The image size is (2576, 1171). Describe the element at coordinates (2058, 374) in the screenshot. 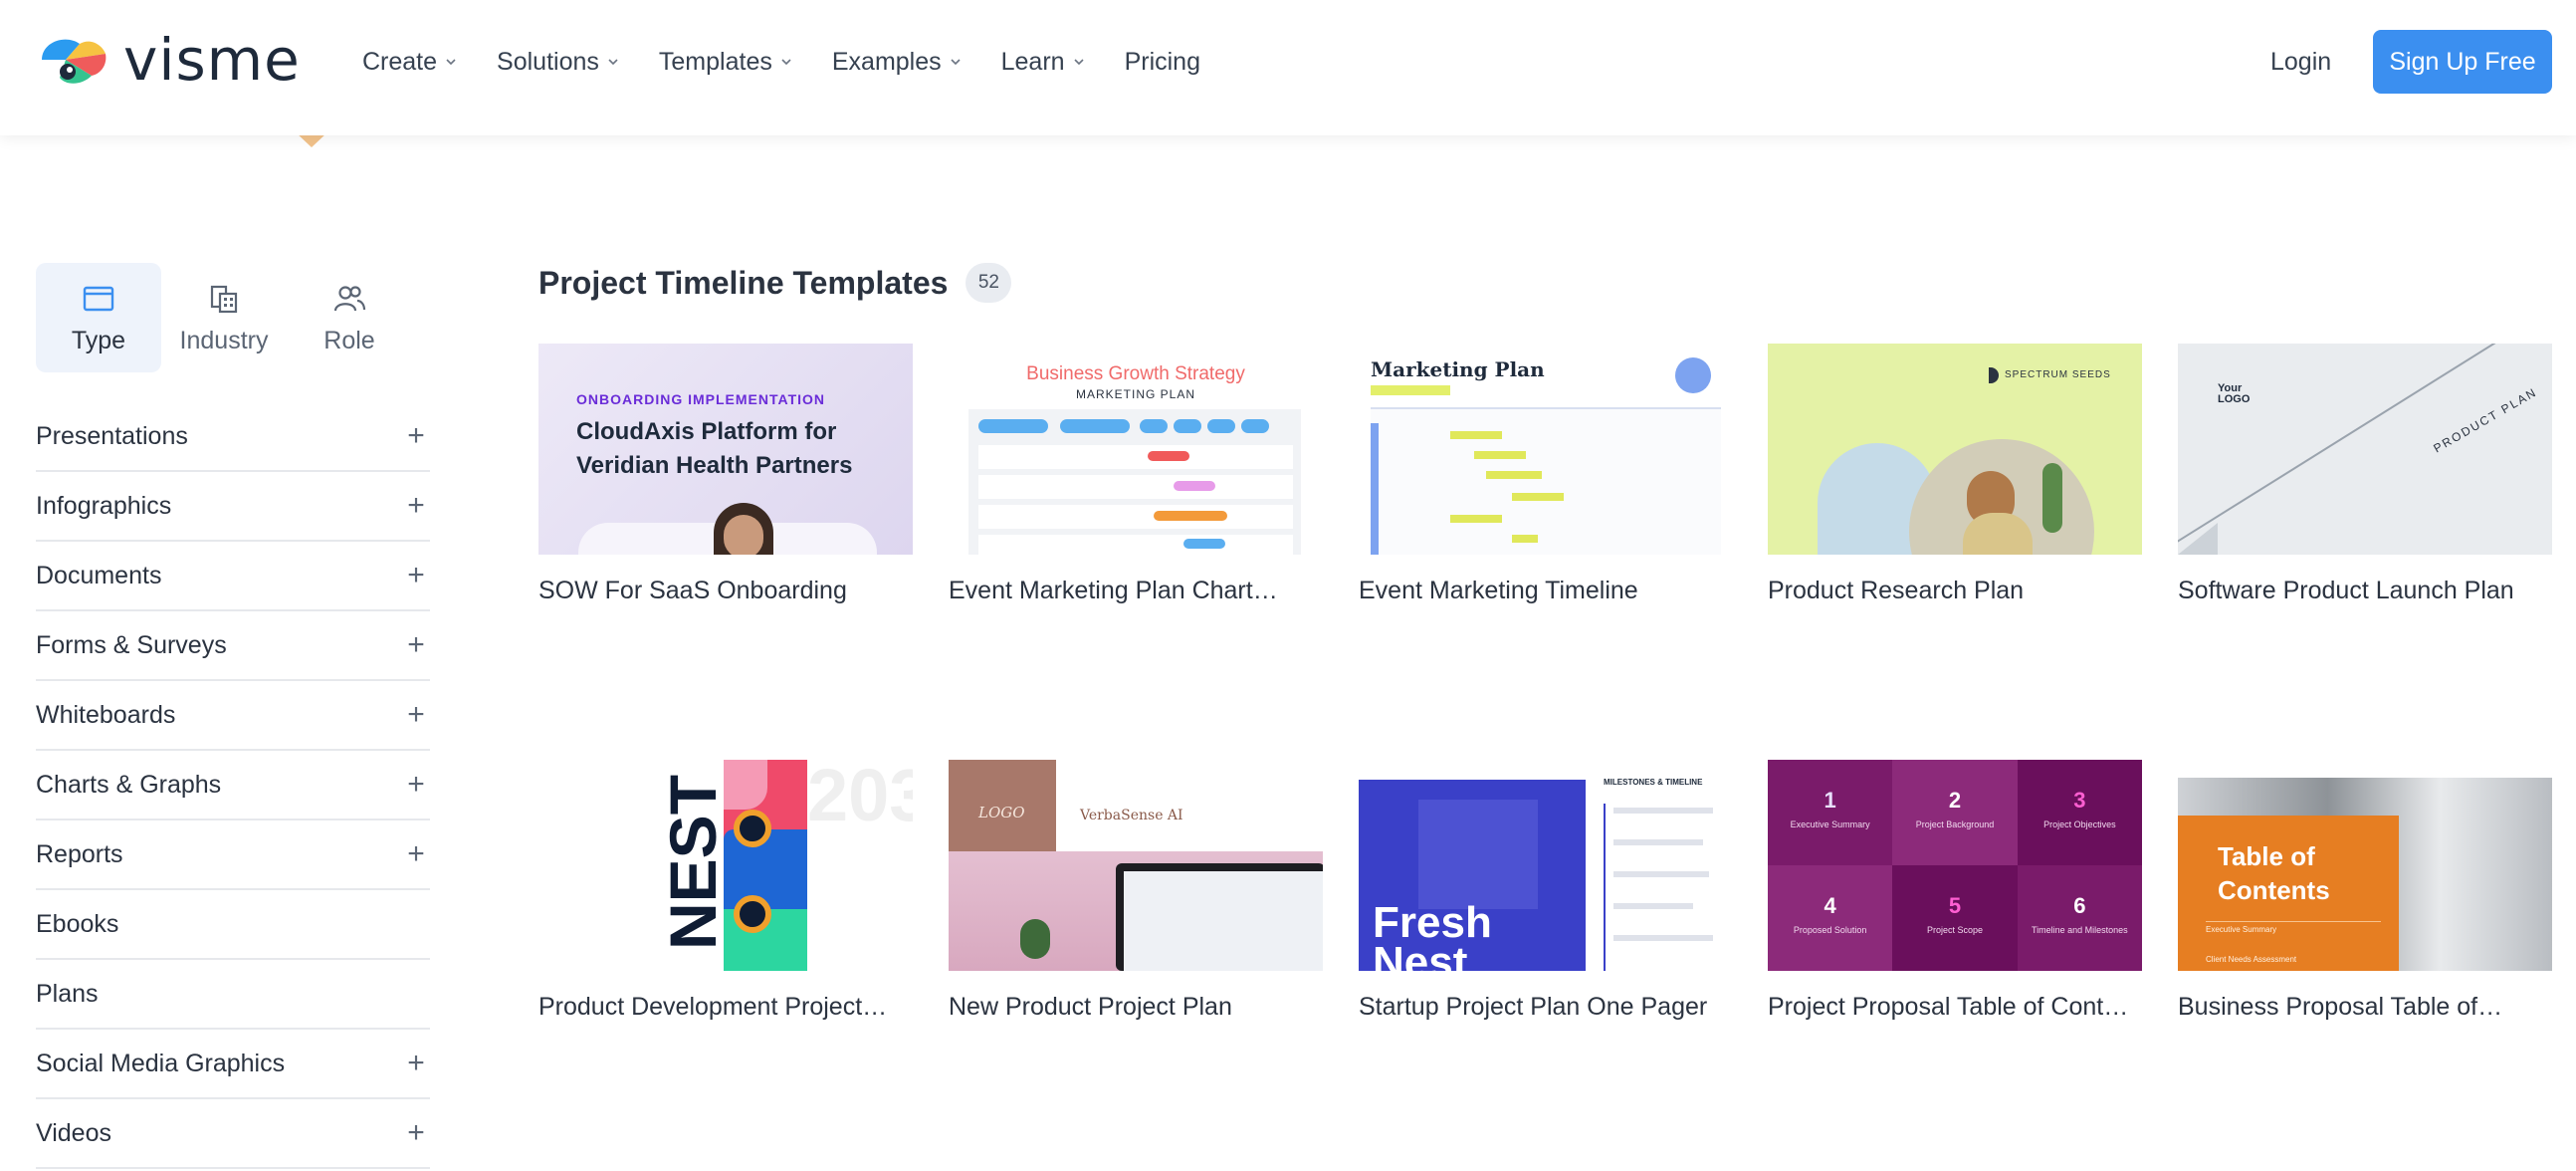

I see `thumb-brand: SPECTRUM SEEDS` at that location.